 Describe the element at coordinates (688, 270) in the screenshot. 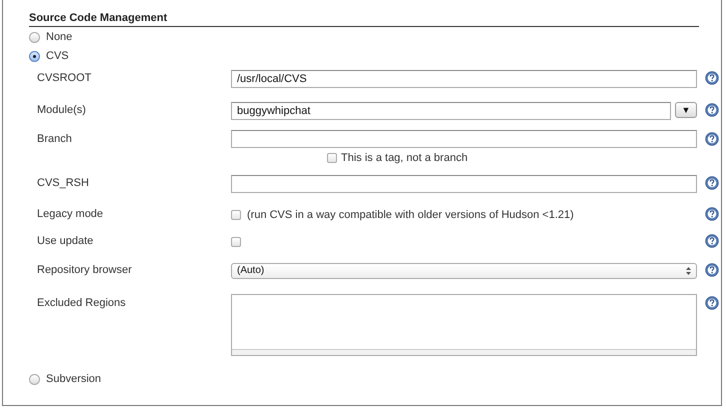

I see `updown-icon` at that location.